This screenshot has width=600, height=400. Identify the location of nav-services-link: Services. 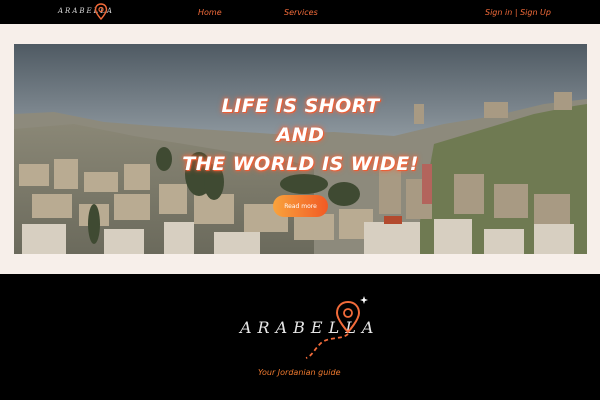
(301, 12).